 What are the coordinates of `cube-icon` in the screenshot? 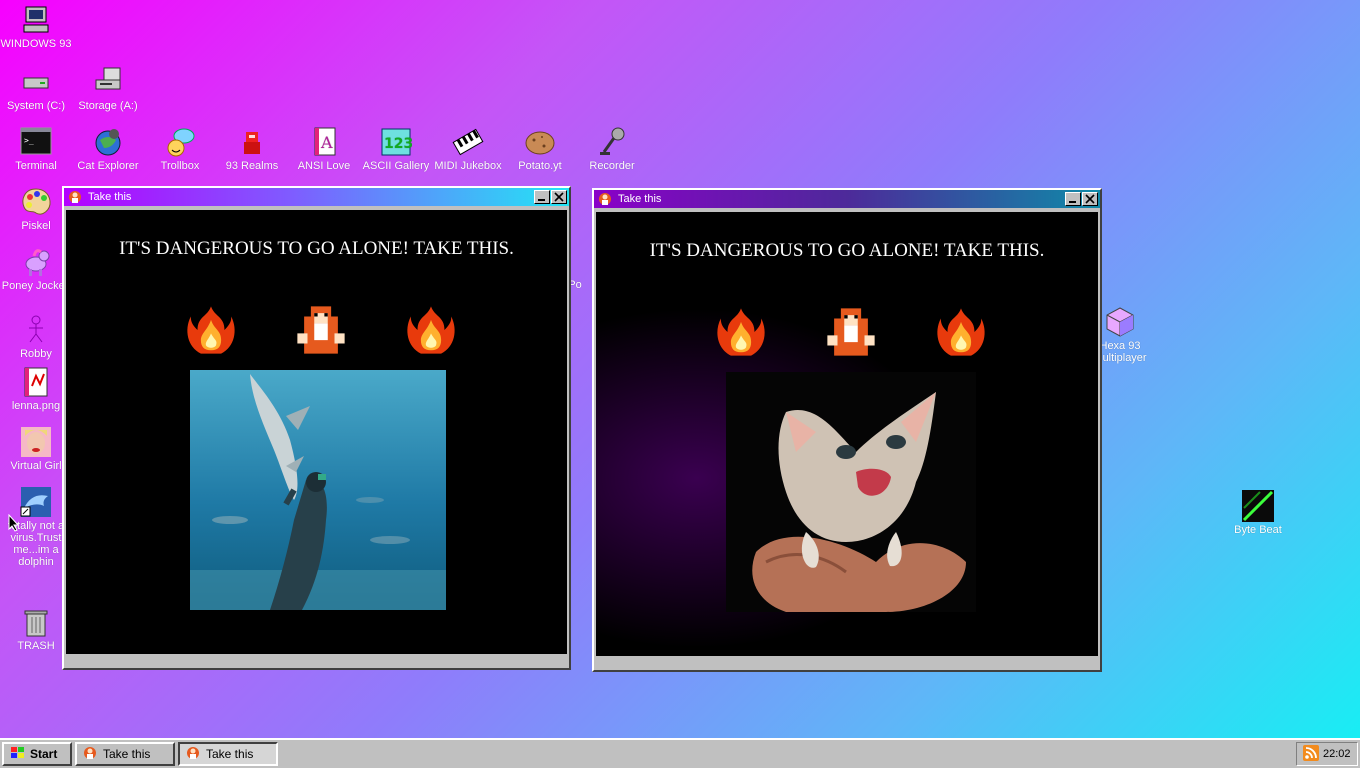 It's located at (1120, 322).